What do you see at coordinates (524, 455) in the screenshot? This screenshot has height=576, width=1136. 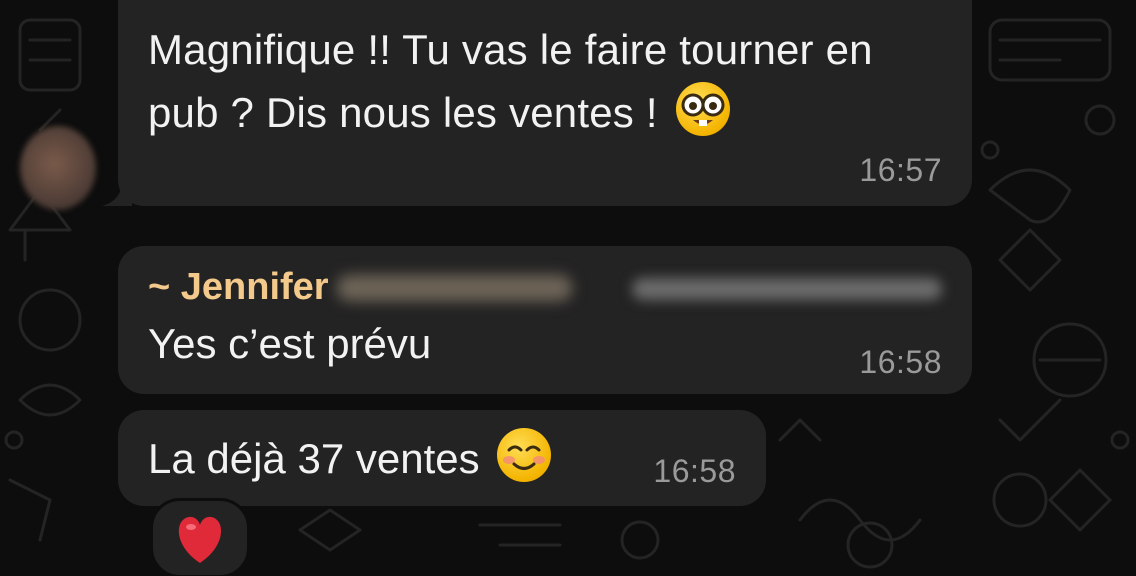 I see `smiling-face-emoji` at bounding box center [524, 455].